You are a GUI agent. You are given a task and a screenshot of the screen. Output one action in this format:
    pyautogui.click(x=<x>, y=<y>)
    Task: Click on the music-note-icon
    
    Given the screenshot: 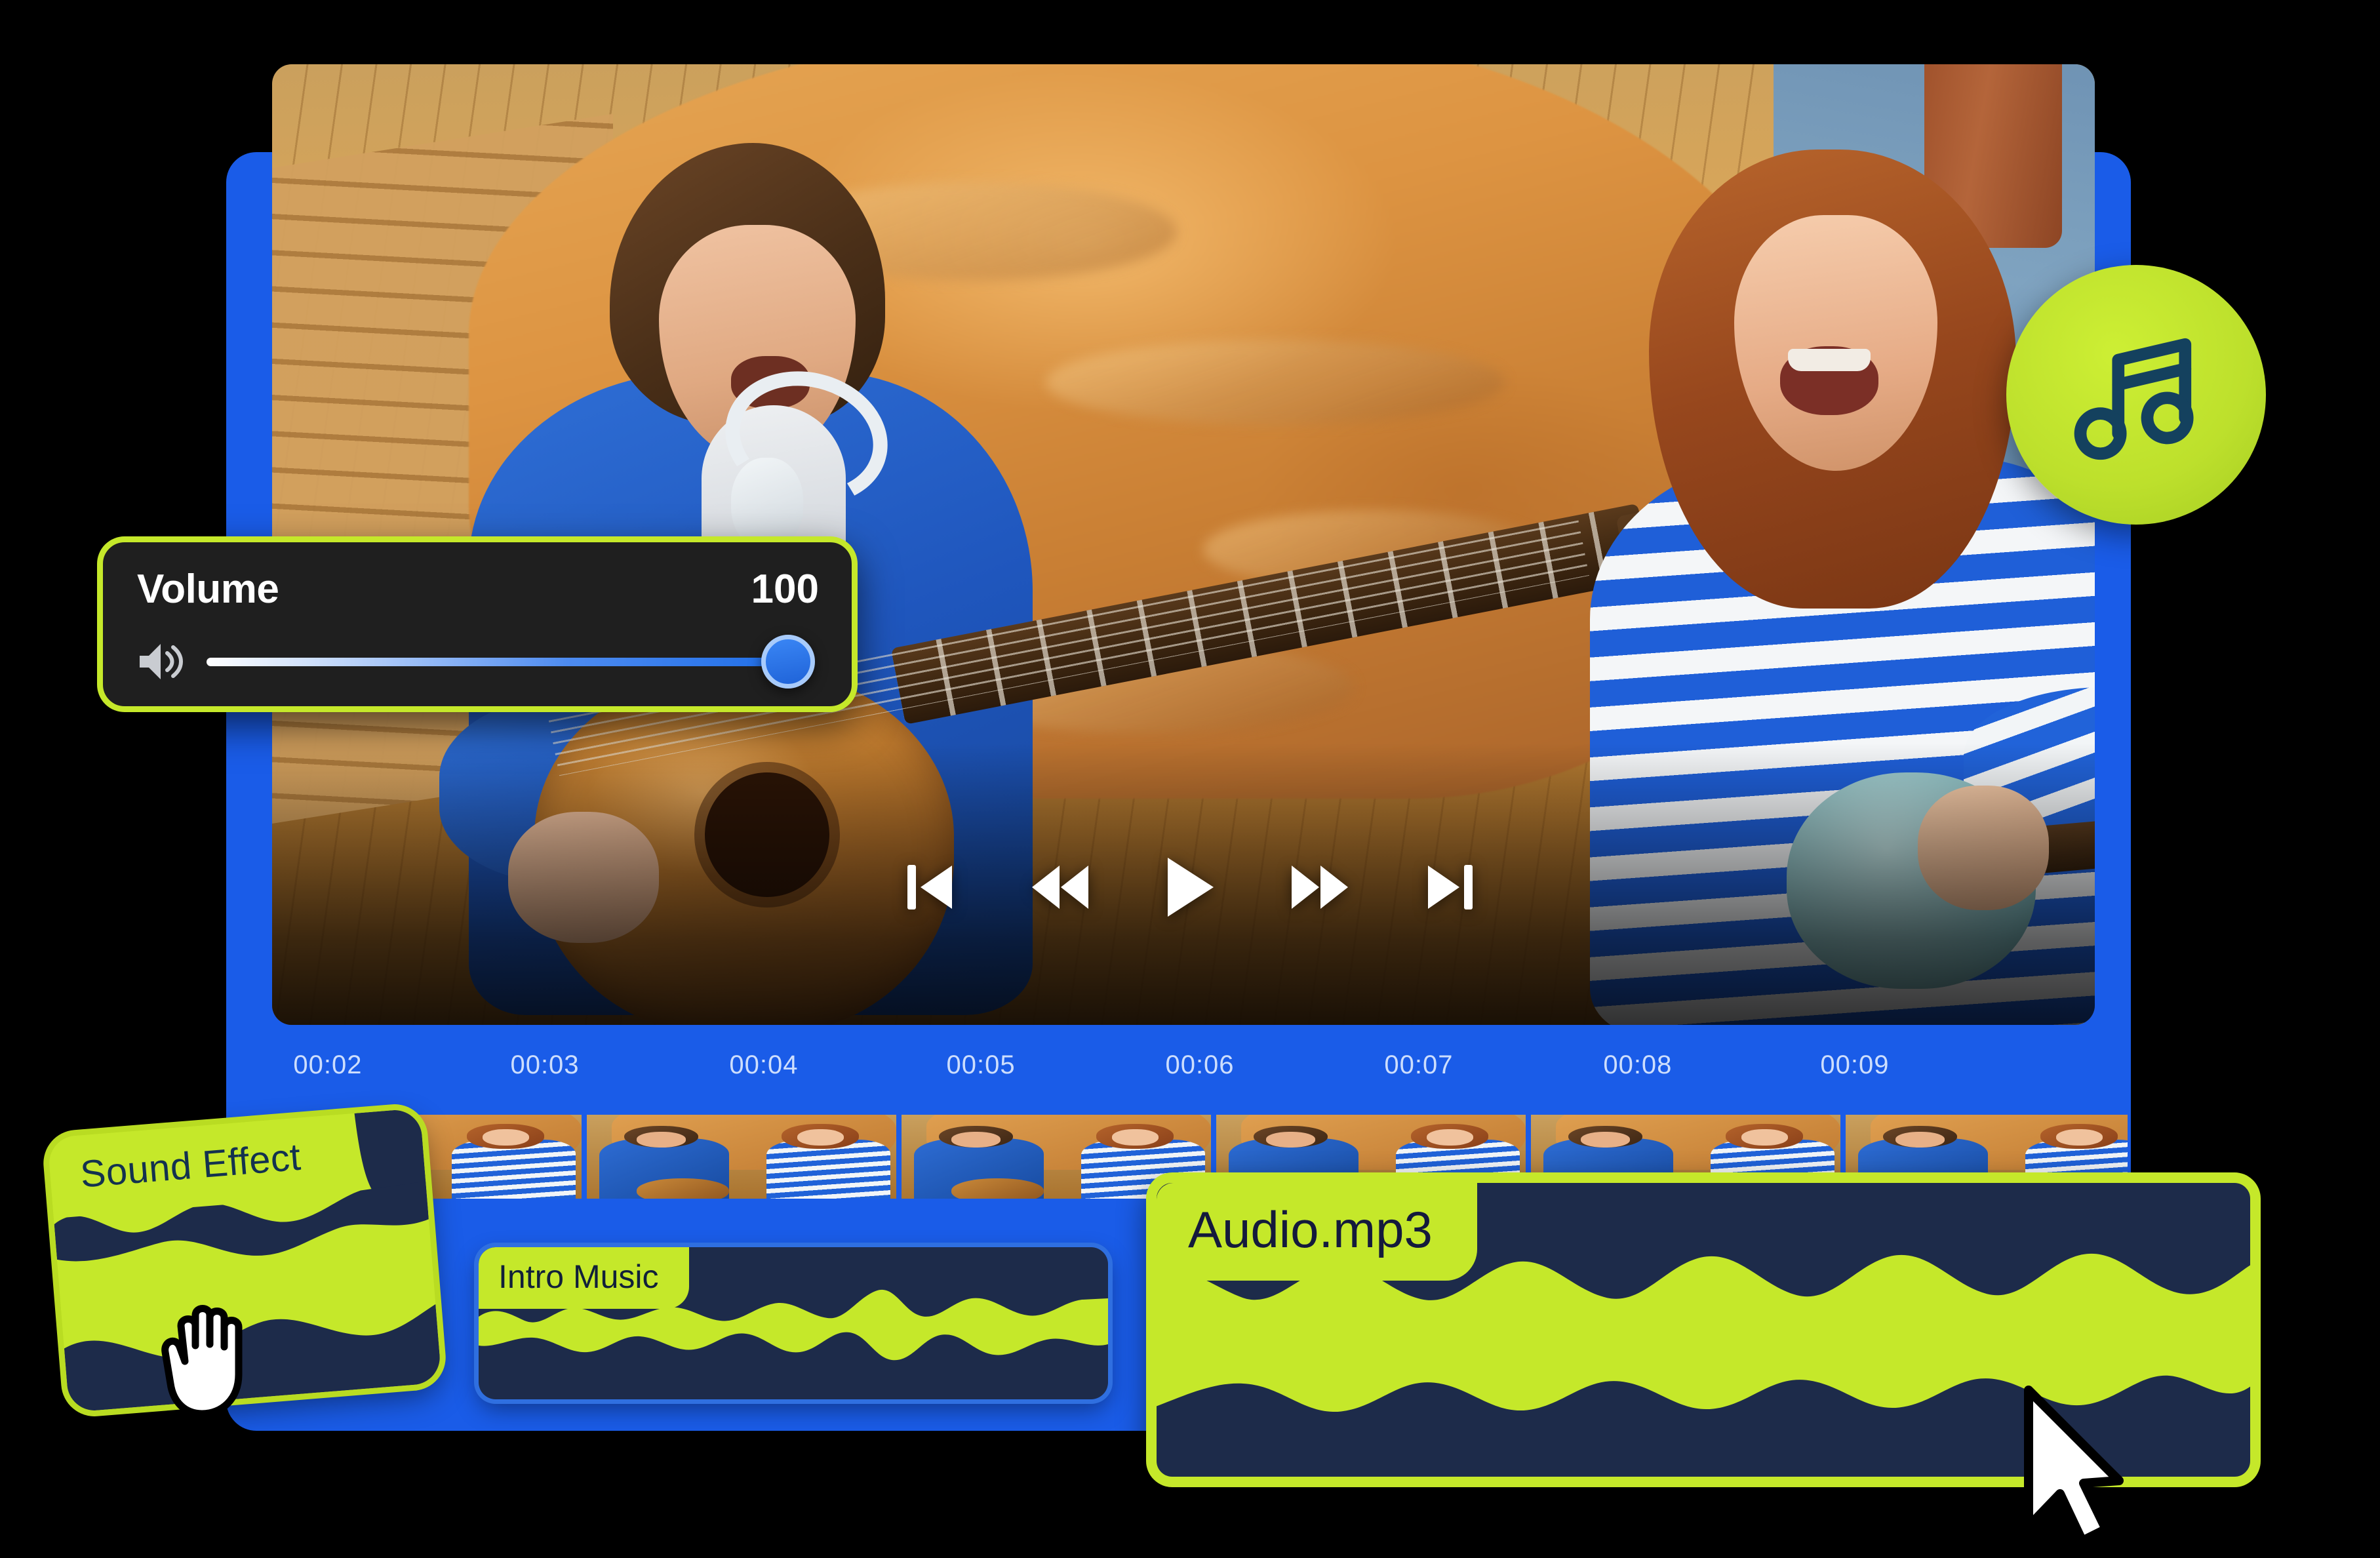 What is the action you would take?
    pyautogui.click(x=2136, y=395)
    